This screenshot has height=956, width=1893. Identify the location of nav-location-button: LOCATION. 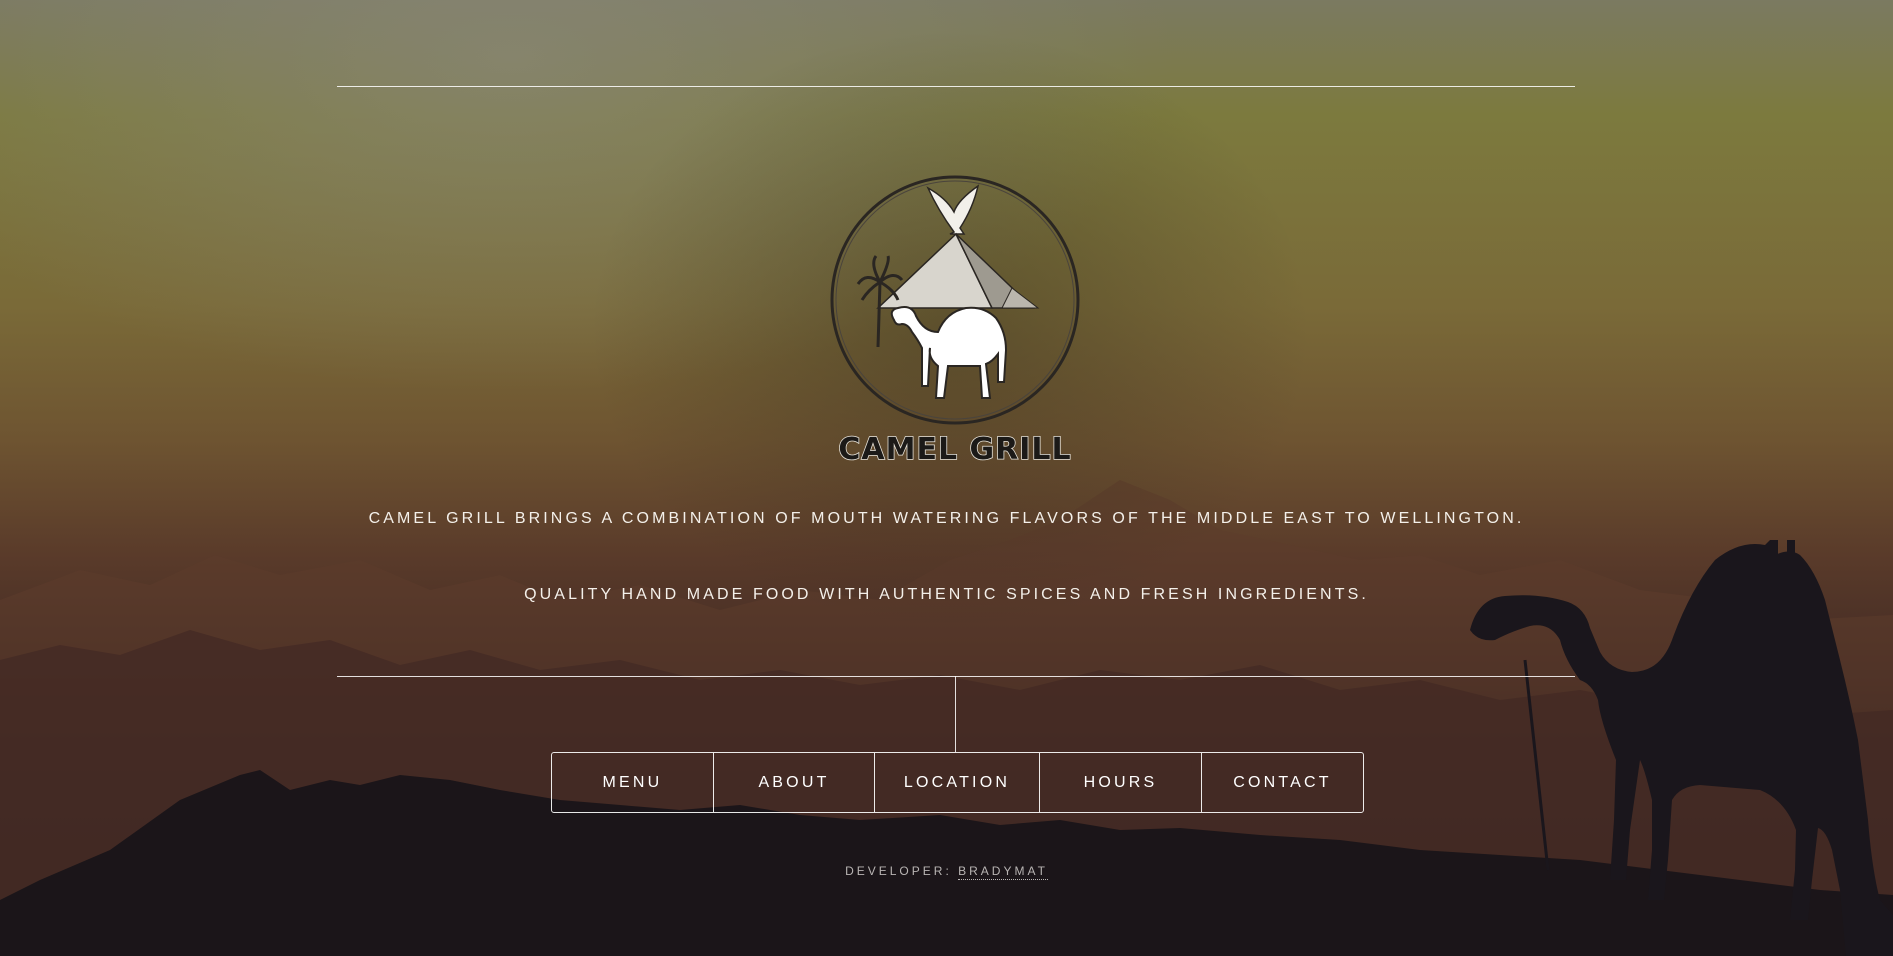
(957, 782).